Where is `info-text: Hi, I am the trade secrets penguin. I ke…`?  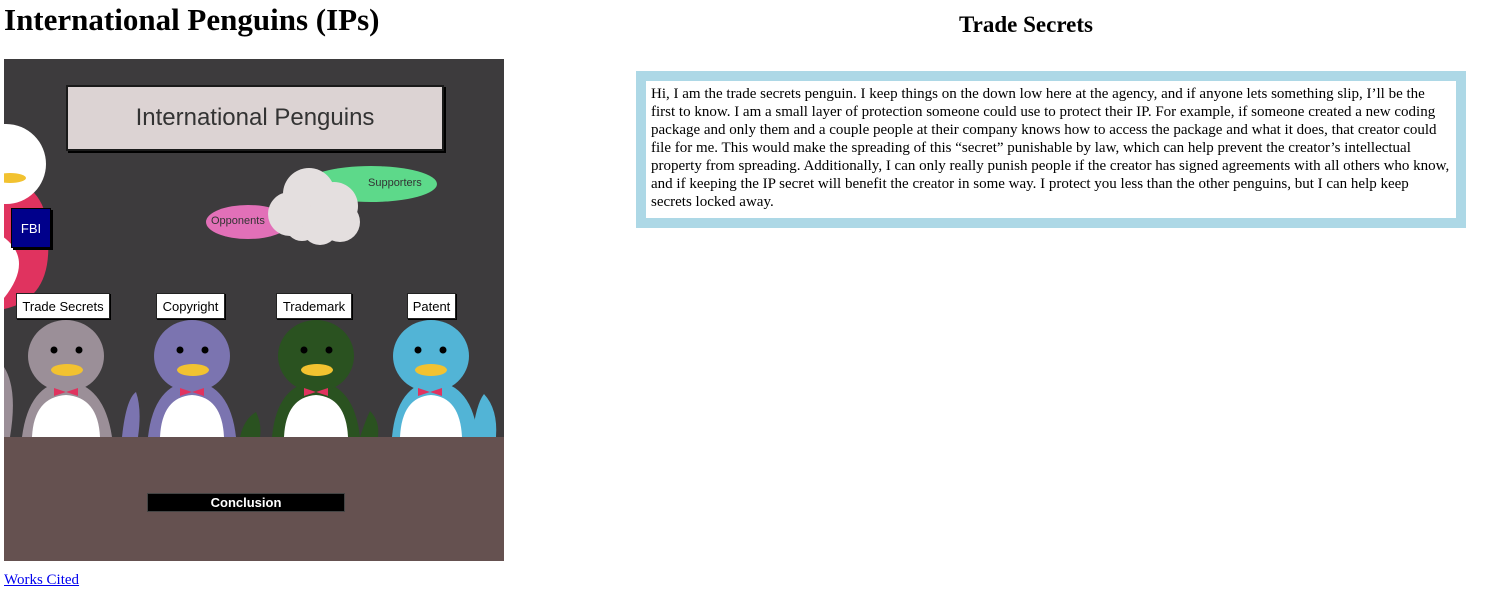
info-text: Hi, I am the trade secrets penguin. I ke… is located at coordinates (1051, 149).